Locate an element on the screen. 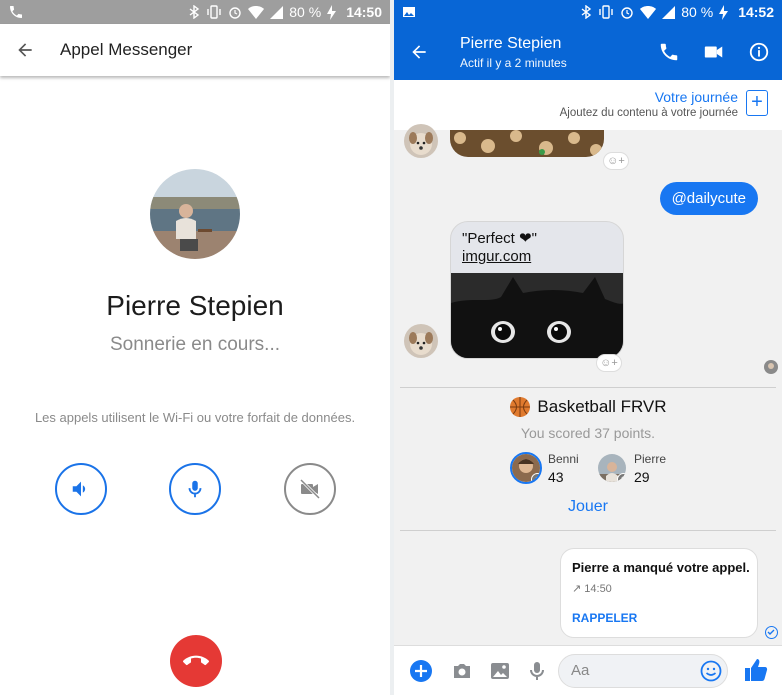  call-header: Appel Messenger is located at coordinates (195, 50).